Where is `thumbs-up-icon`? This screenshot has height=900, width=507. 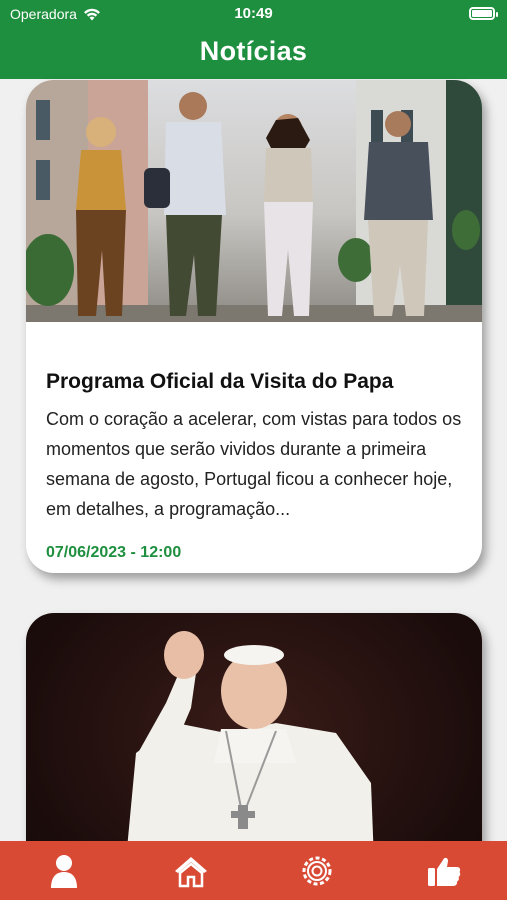
thumbs-up-icon is located at coordinates (444, 871).